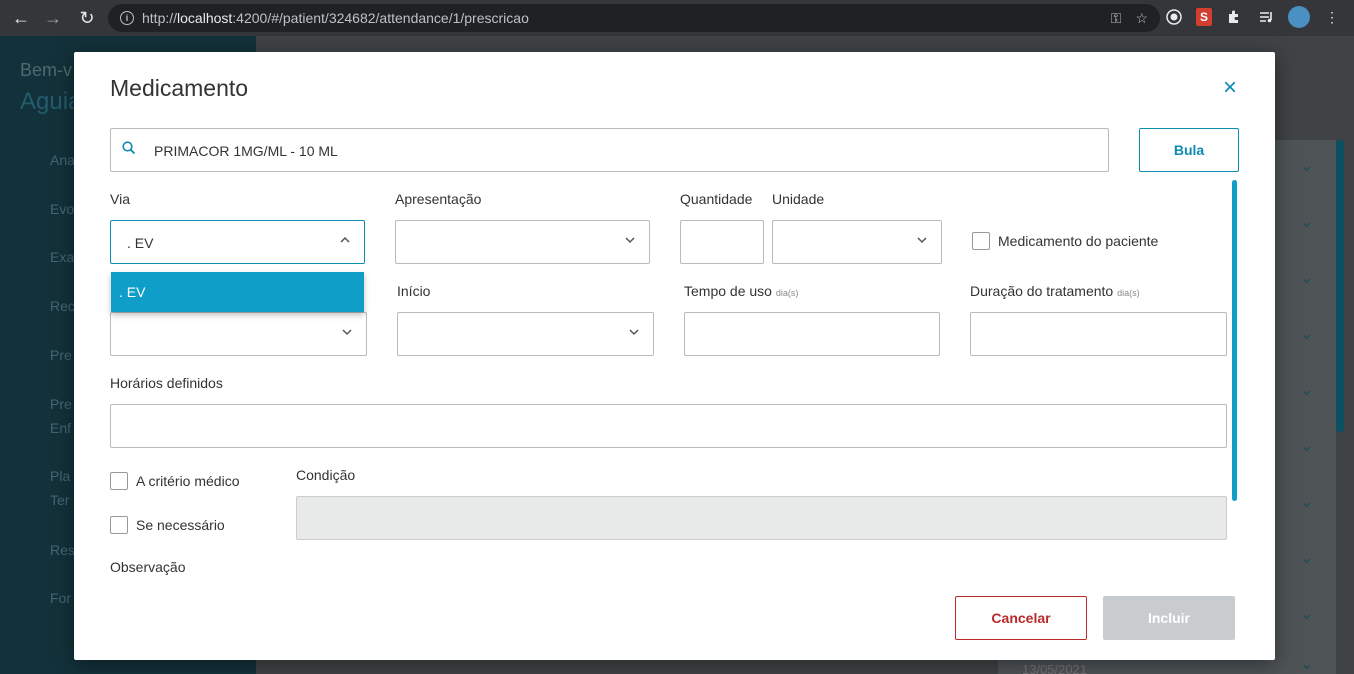  Describe the element at coordinates (21, 18) in the screenshot. I see `back-icon: ←` at that location.